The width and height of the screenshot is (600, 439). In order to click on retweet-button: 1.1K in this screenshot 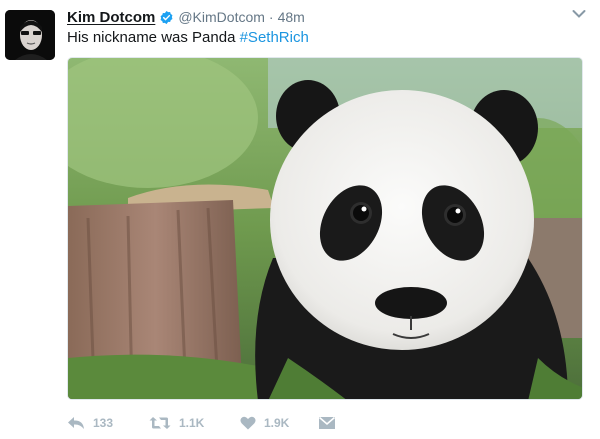, I will do `click(189, 423)`.